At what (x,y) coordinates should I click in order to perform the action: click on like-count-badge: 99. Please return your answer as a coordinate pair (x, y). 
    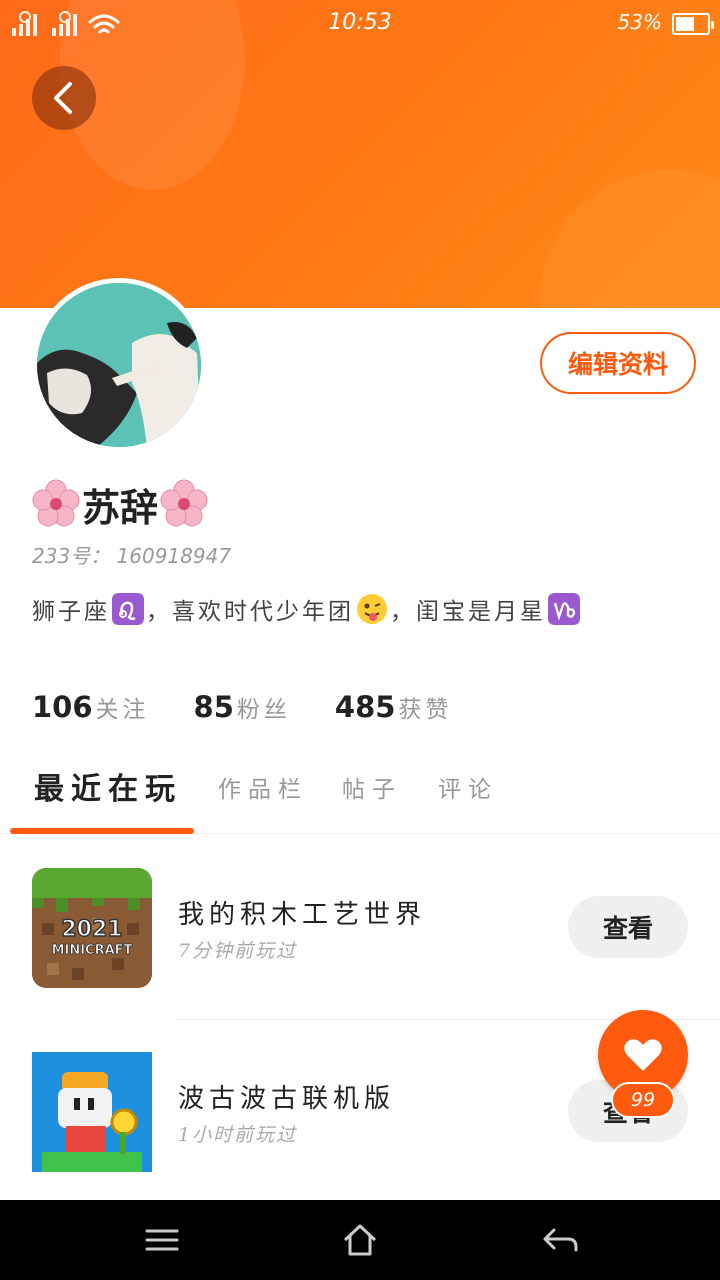
    Looking at the image, I should click on (643, 1100).